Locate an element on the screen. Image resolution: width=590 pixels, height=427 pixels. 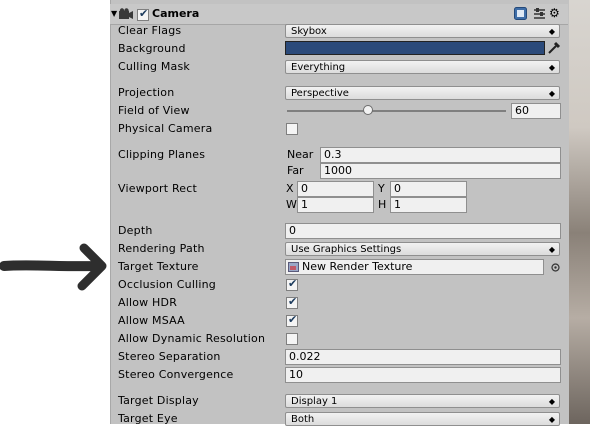
far-input: 1000 is located at coordinates (440, 171).